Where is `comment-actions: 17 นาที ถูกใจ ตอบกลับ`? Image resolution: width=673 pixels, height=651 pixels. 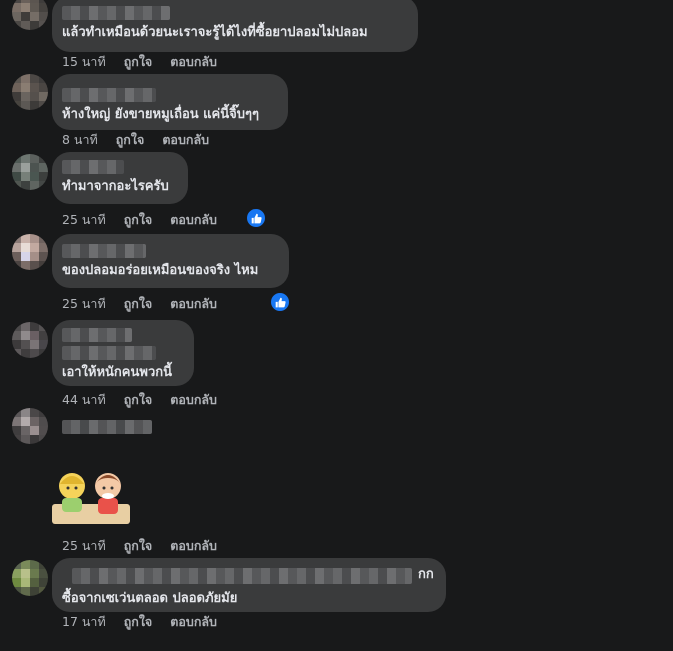 comment-actions: 17 นาที ถูกใจ ตอบกลับ is located at coordinates (139, 622).